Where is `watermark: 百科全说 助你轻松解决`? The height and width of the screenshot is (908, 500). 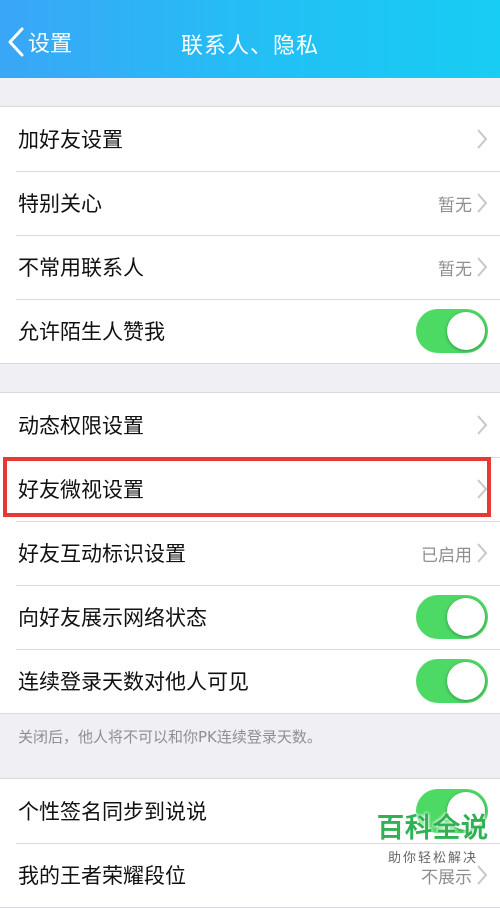
watermark: 百科全说 助你轻松解决 is located at coordinates (433, 836).